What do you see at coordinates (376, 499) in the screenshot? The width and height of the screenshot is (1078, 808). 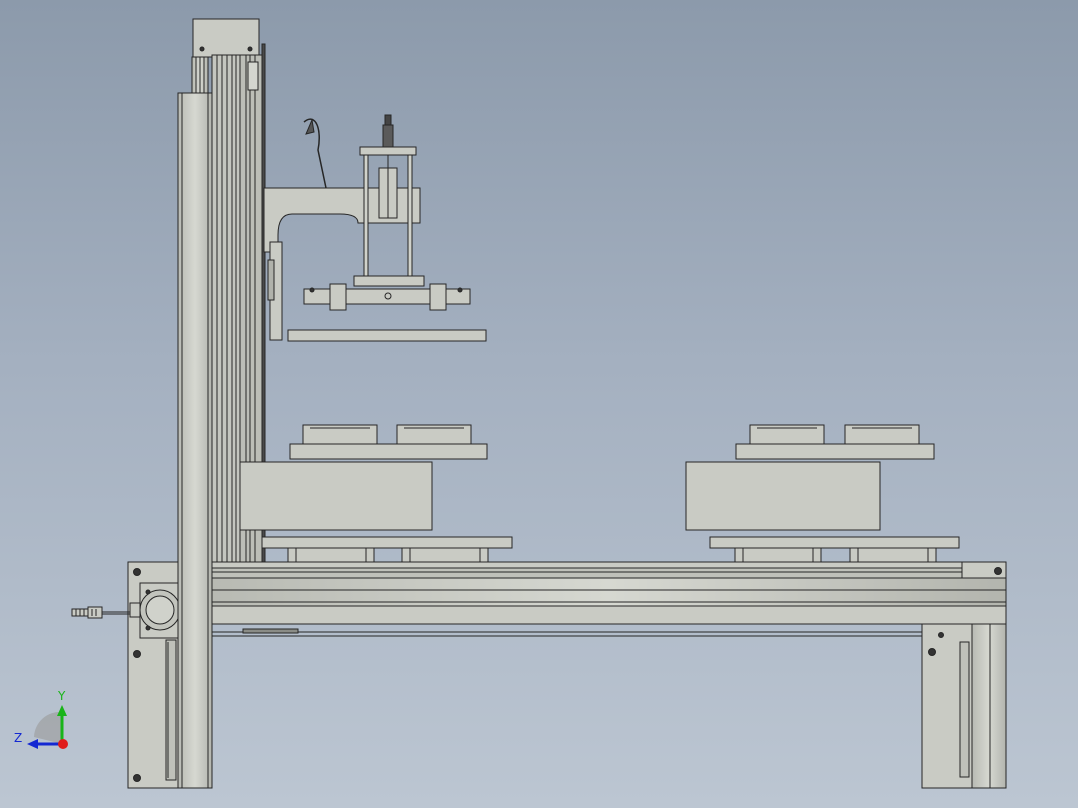 I see `left-lift-table` at bounding box center [376, 499].